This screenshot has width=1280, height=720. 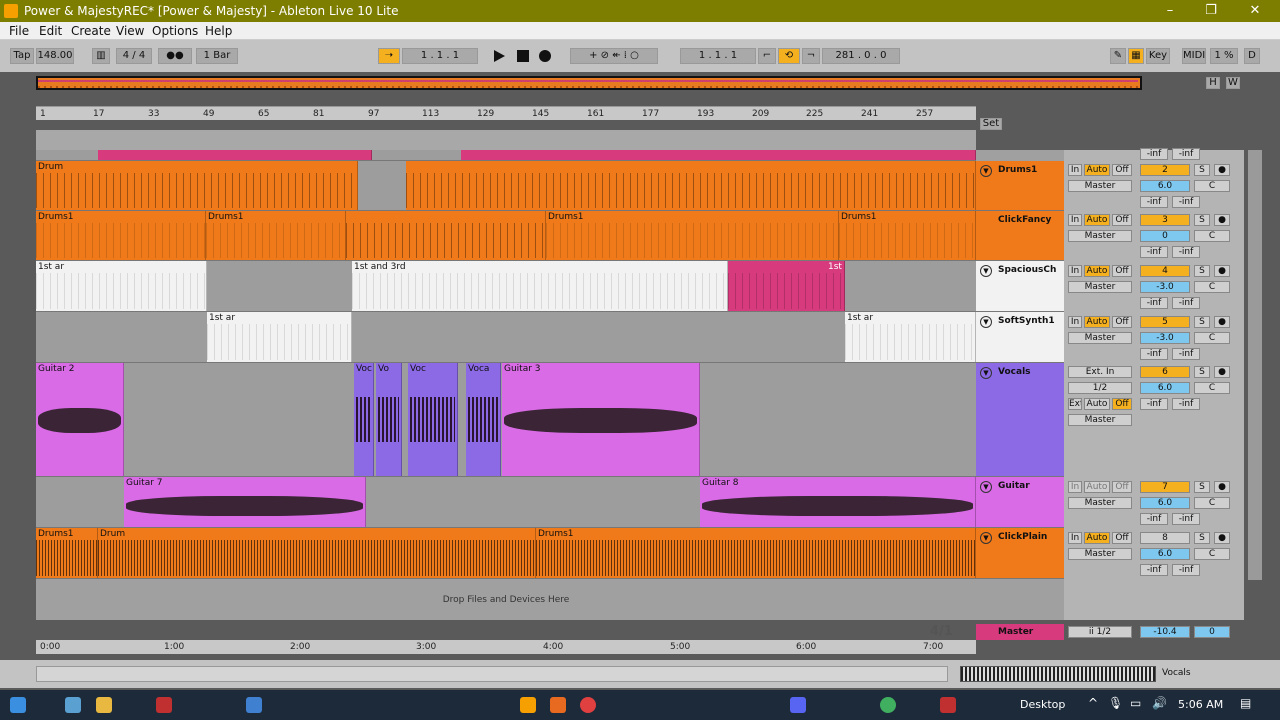 What do you see at coordinates (1115, 703) in the screenshot?
I see `microphone-icon: 🎙` at bounding box center [1115, 703].